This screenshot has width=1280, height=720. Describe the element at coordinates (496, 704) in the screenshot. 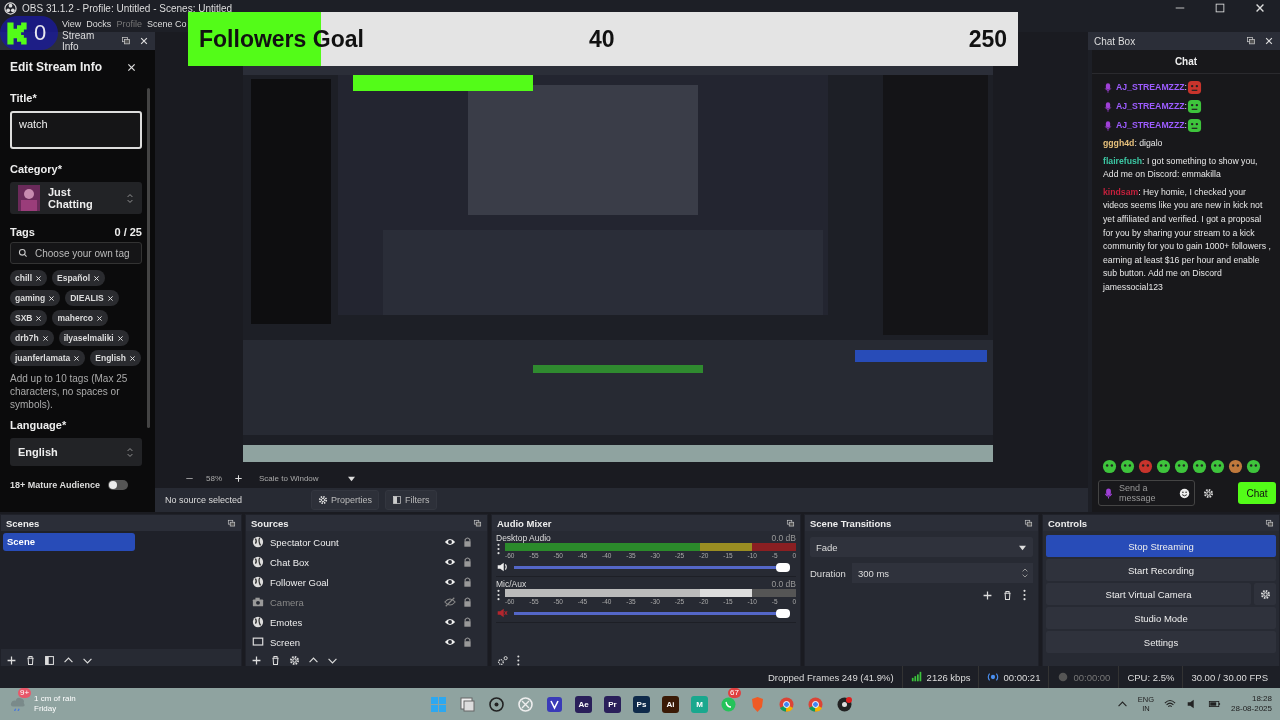

I see `circle-app-icon` at that location.